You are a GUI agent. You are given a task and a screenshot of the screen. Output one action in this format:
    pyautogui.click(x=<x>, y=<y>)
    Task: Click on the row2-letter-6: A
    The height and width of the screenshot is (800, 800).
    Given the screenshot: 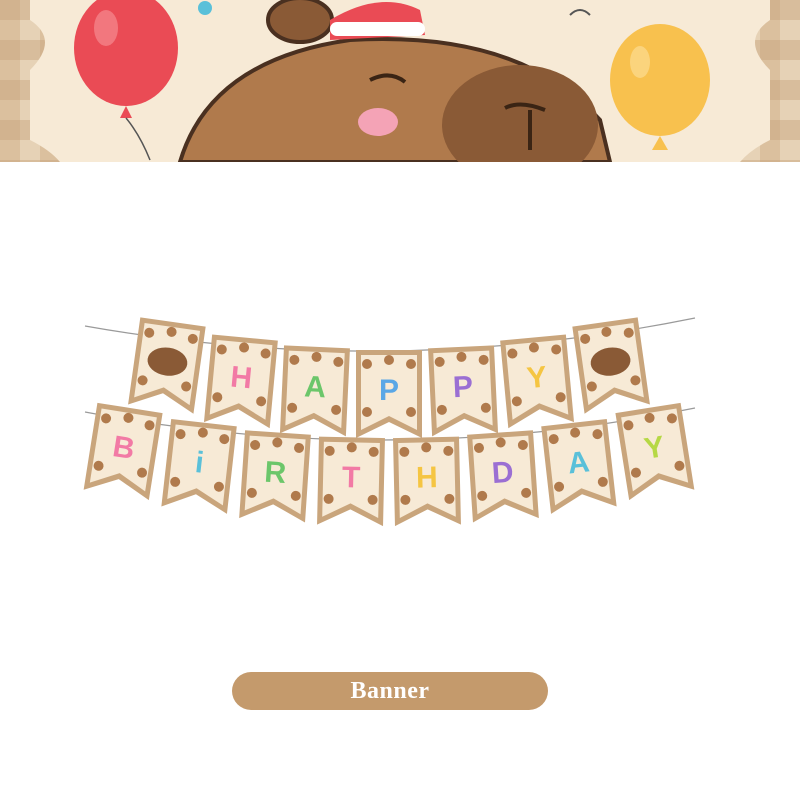 What is the action you would take?
    pyautogui.click(x=578, y=462)
    